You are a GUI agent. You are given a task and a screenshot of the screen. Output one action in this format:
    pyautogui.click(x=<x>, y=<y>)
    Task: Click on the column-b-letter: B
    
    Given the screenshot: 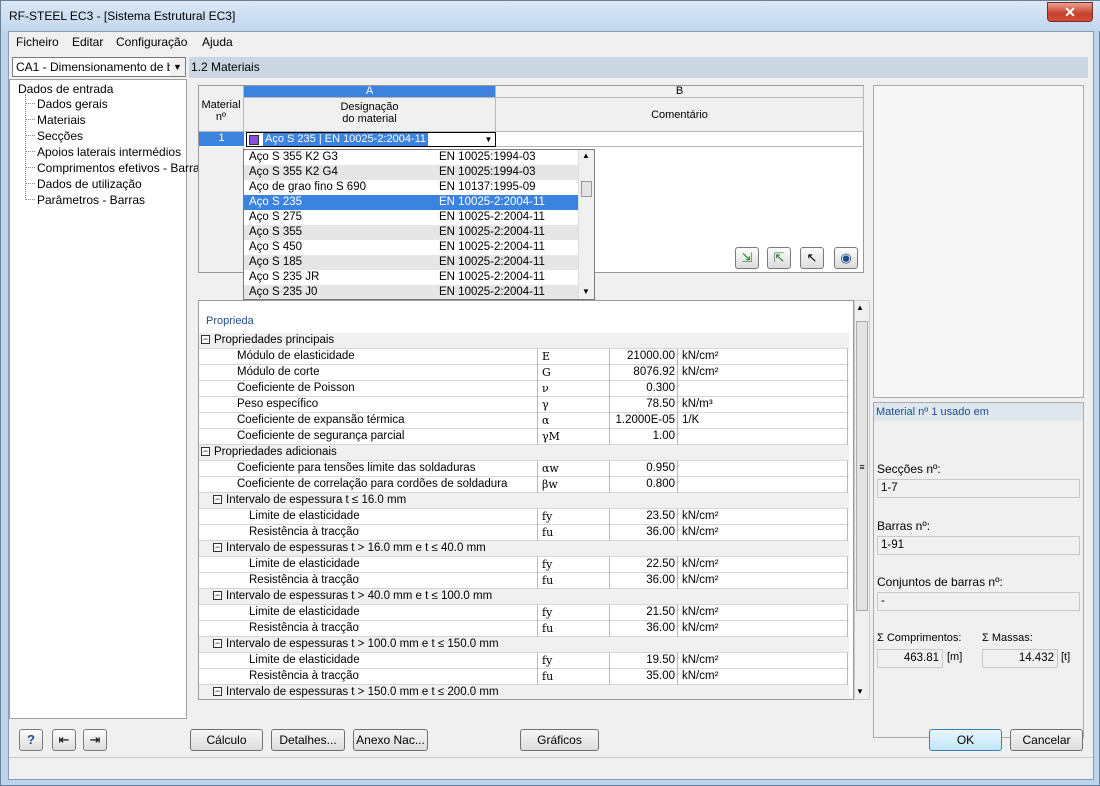 What is the action you would take?
    pyautogui.click(x=680, y=92)
    